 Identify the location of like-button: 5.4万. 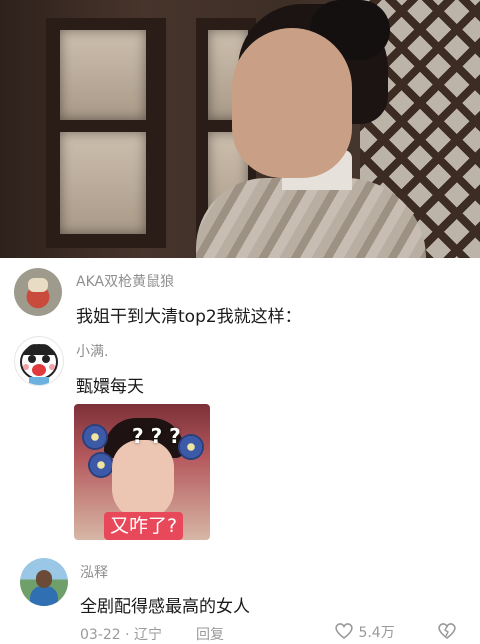
(364, 632).